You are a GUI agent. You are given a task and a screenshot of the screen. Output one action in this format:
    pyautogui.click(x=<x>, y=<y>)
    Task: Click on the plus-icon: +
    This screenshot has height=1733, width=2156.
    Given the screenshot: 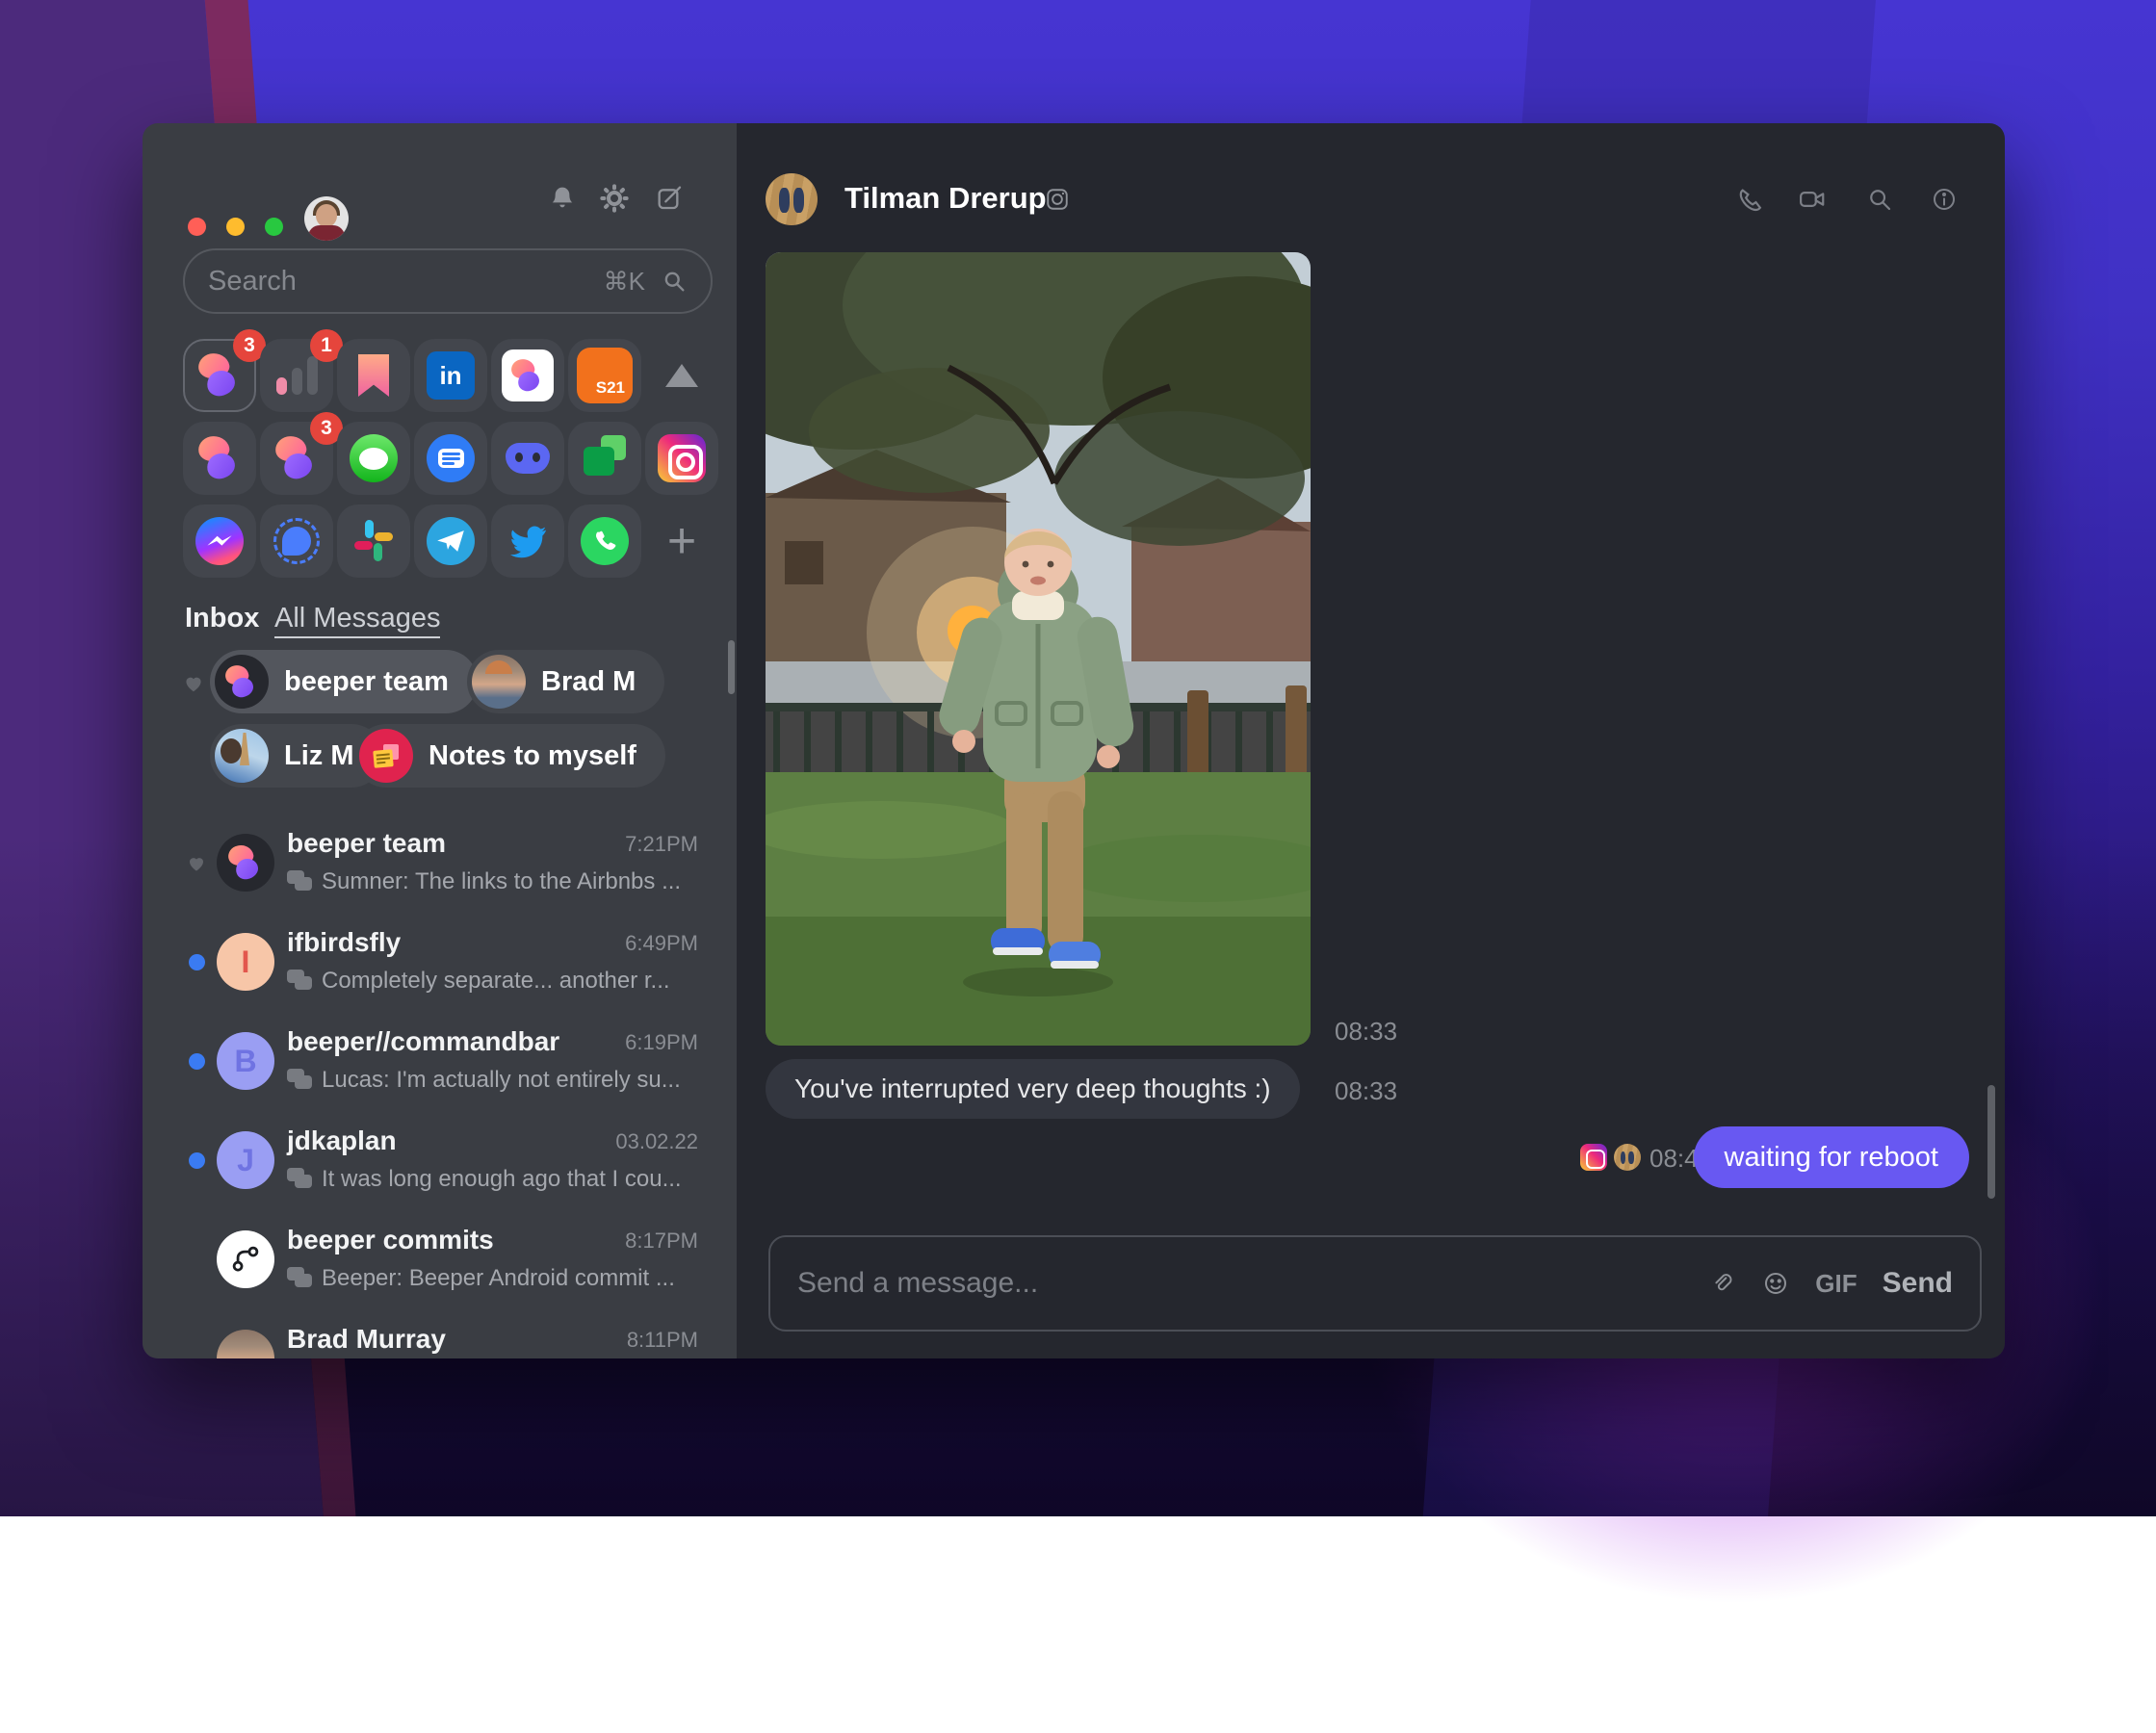 What is the action you would take?
    pyautogui.click(x=681, y=541)
    